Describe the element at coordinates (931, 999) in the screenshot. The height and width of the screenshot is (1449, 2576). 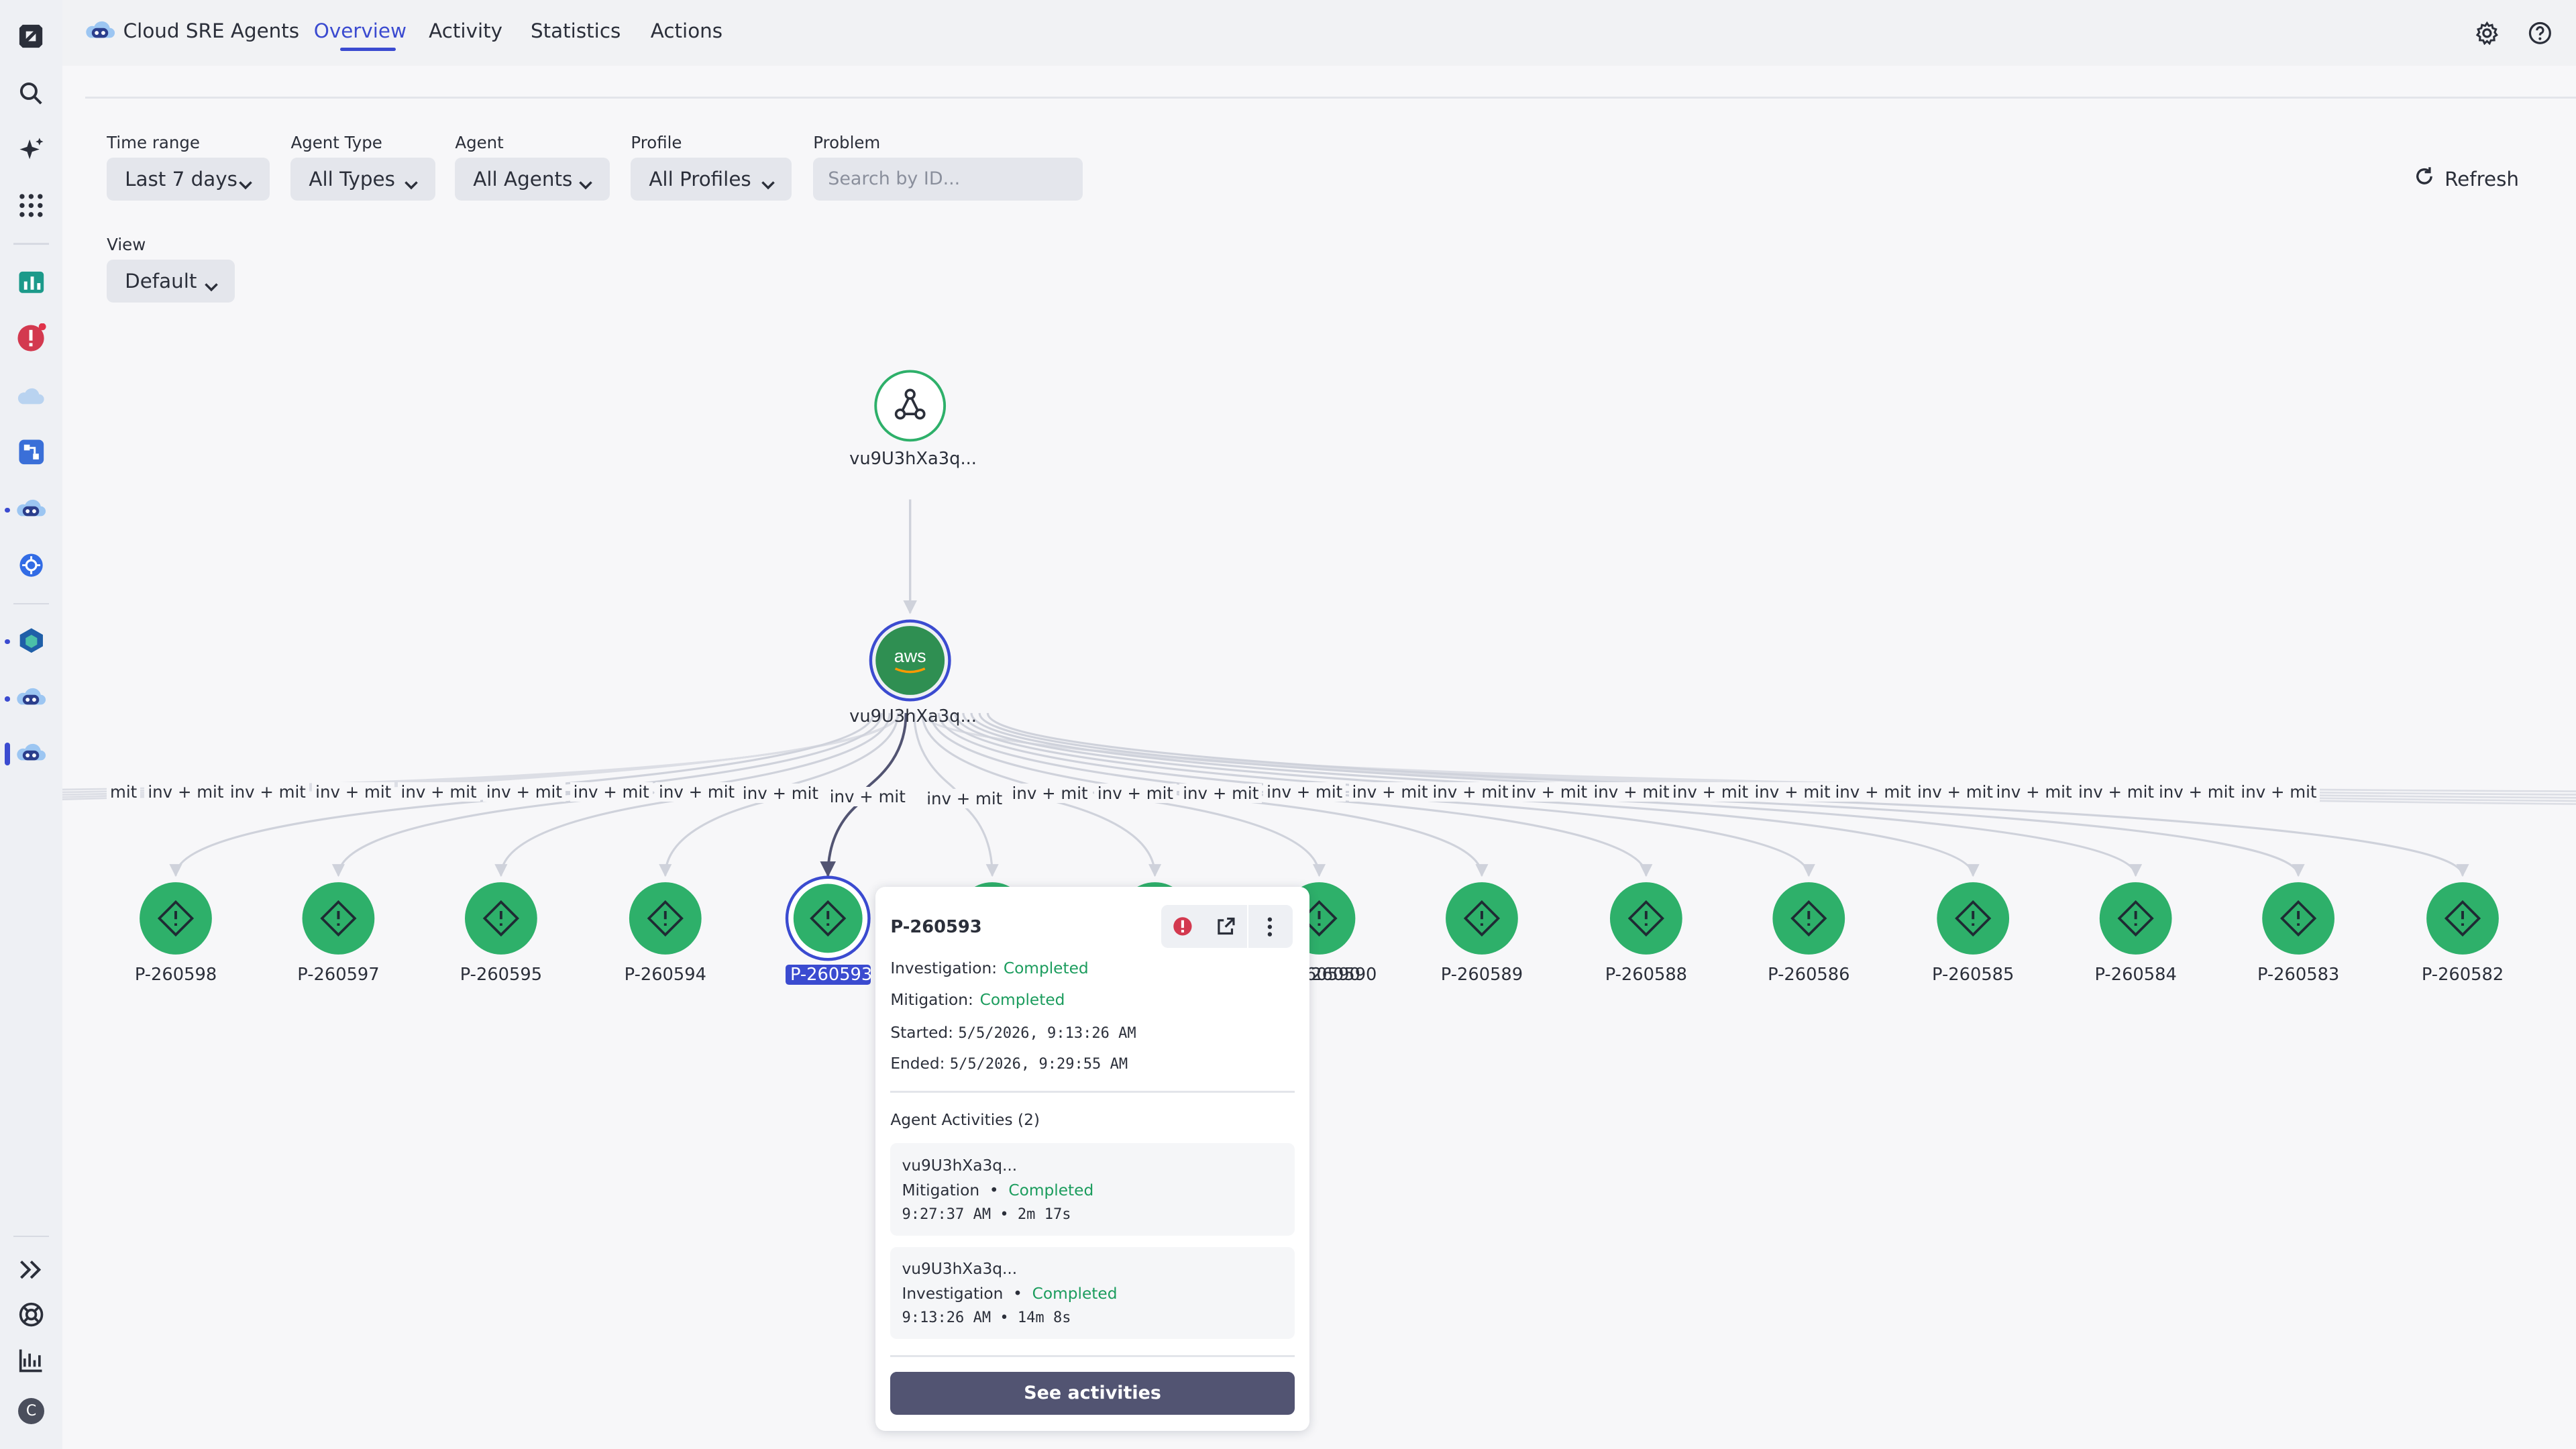
I see `mitigation-label: Mitigation:` at that location.